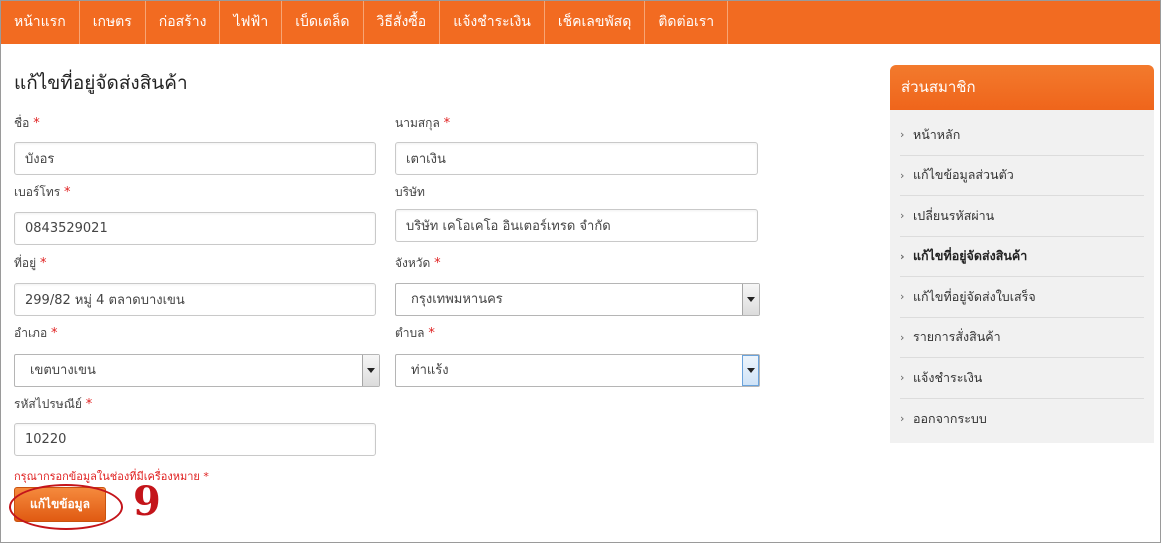  I want to click on nav-item-how-to-order: วิธีสั่งซื้อ, so click(402, 22).